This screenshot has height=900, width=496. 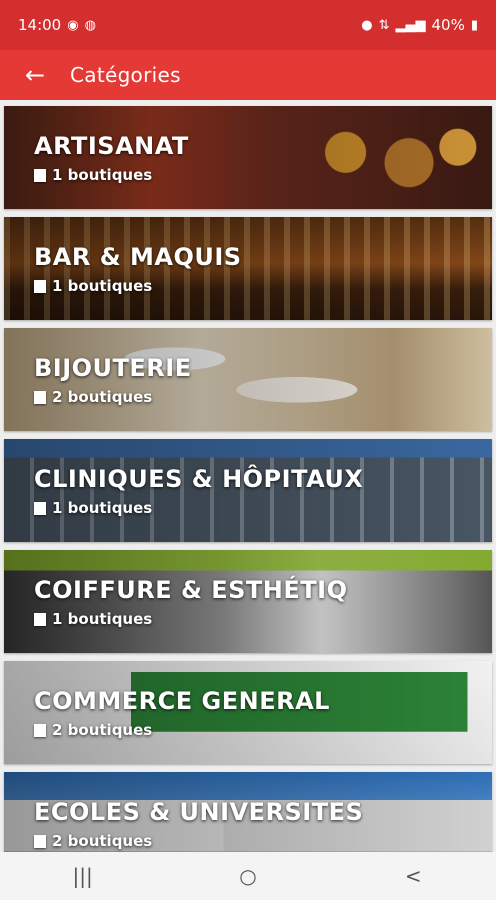 What do you see at coordinates (384, 25) in the screenshot?
I see `data-icon: ⇅` at bounding box center [384, 25].